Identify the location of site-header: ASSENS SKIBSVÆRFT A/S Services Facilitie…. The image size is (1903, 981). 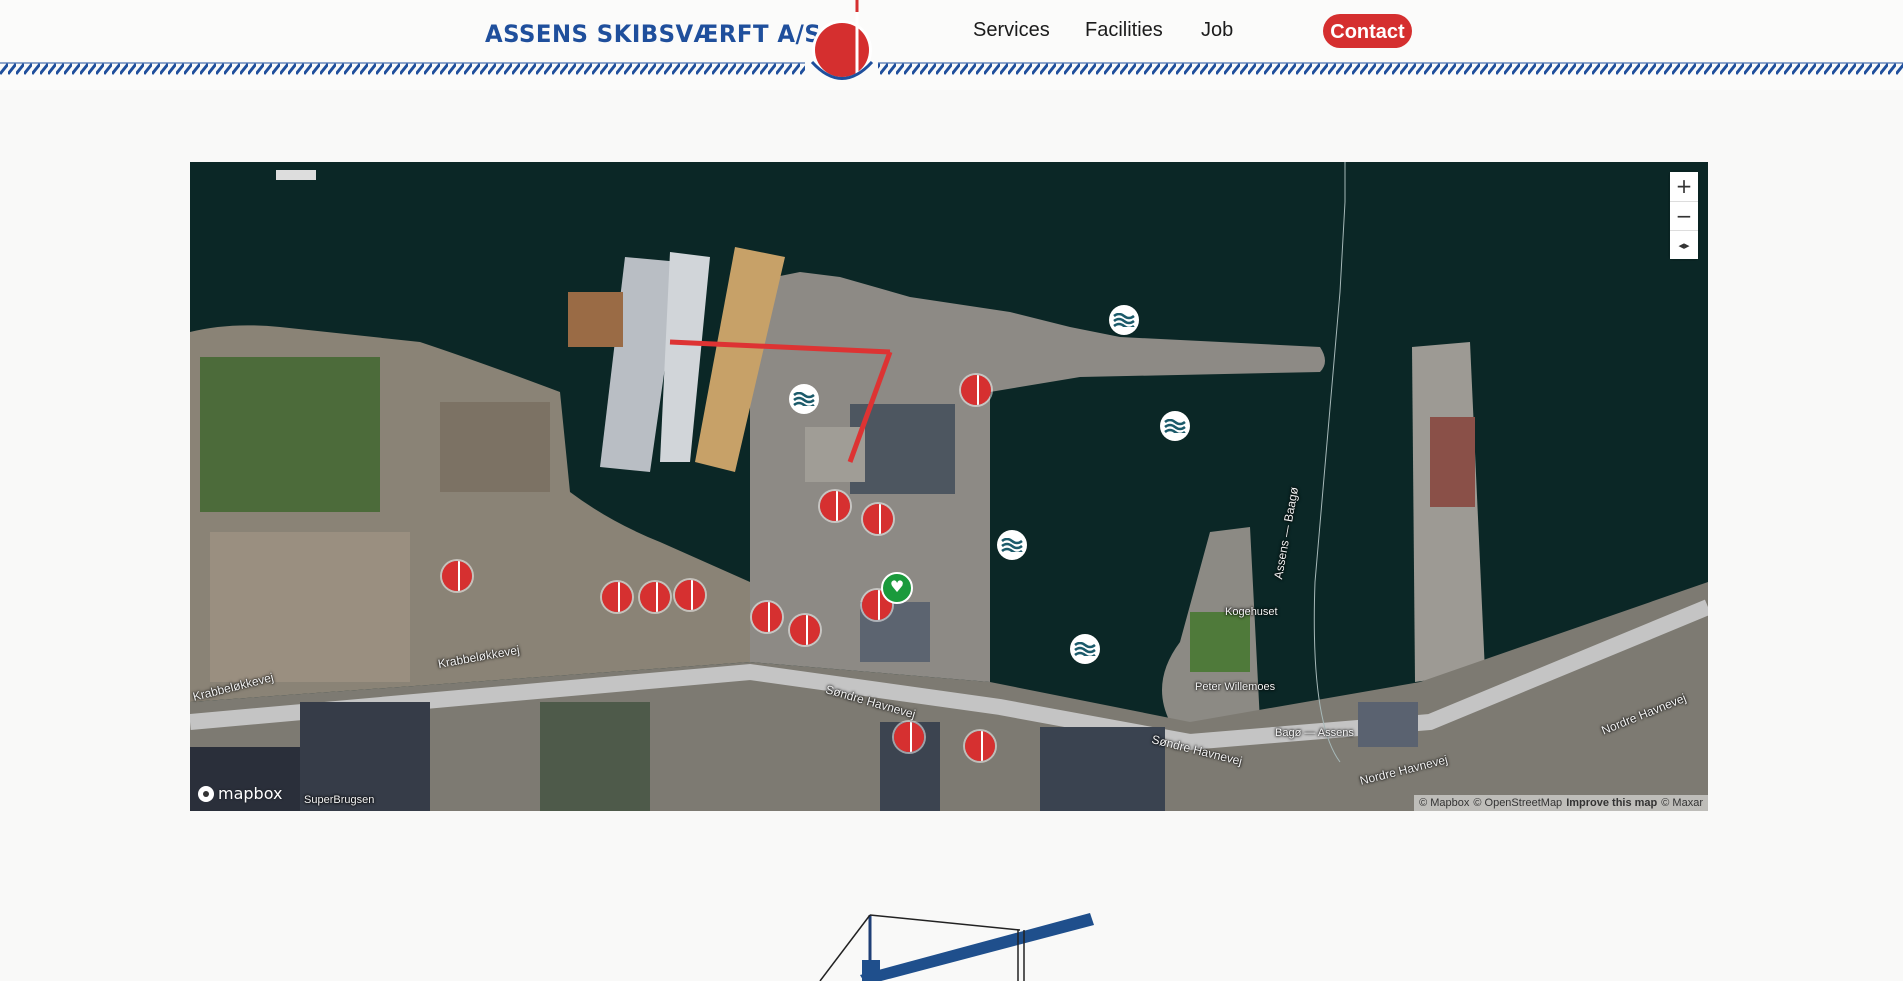
(951, 45).